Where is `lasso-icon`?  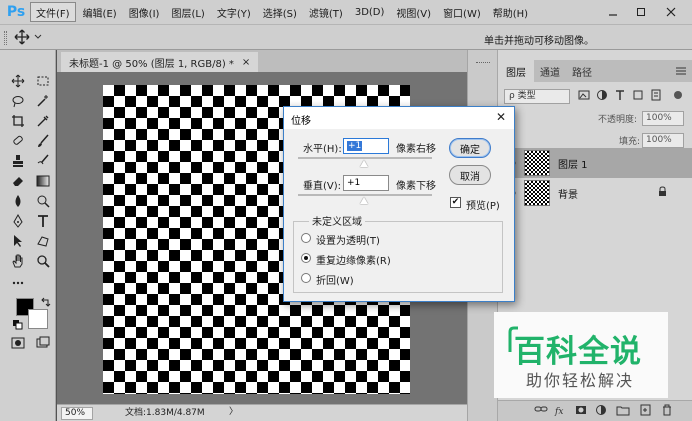
lasso-icon is located at coordinates (18, 101).